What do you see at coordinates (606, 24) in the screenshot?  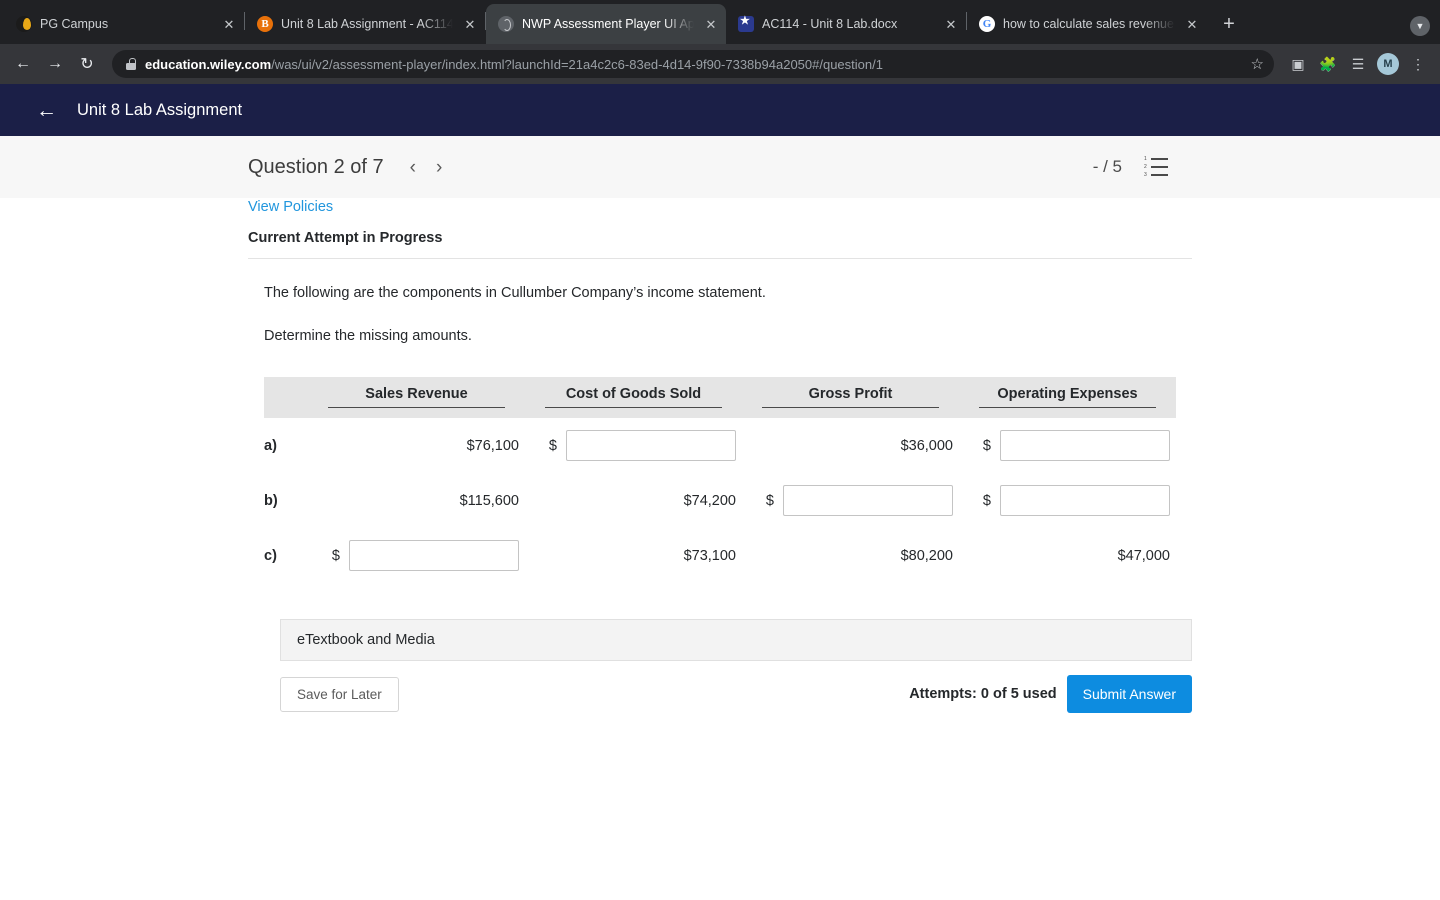 I see `browser-tab-nwp-assessment-player: NWP Assessment Player UI App ✕` at bounding box center [606, 24].